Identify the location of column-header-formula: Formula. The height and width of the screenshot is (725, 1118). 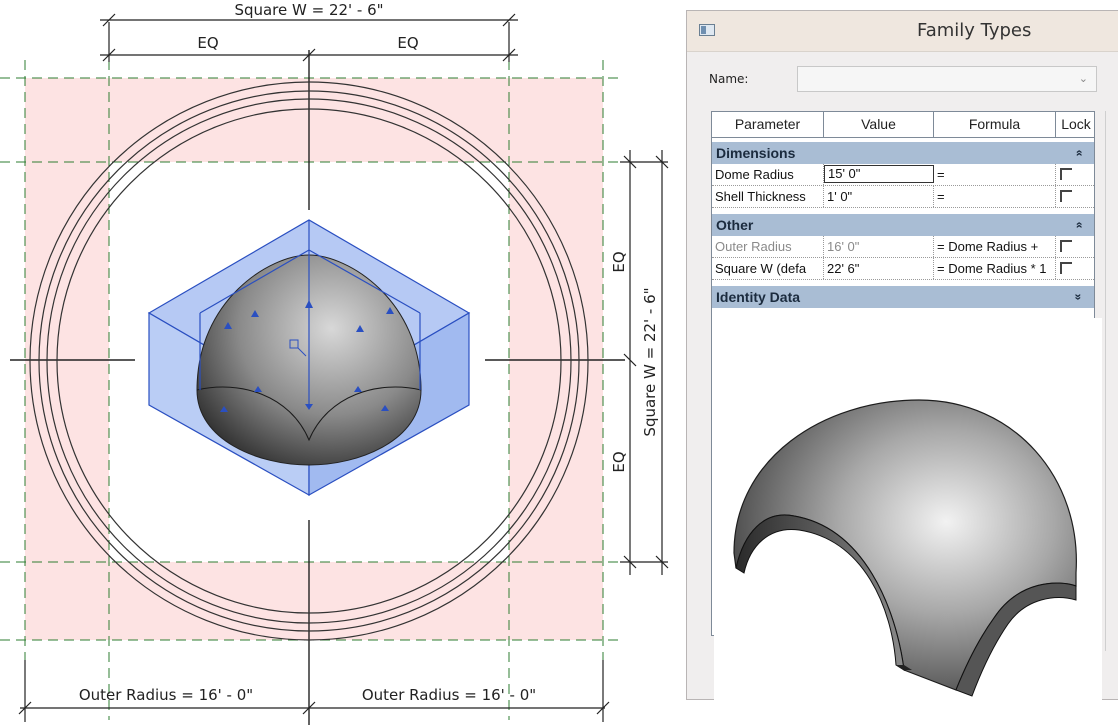
(995, 125).